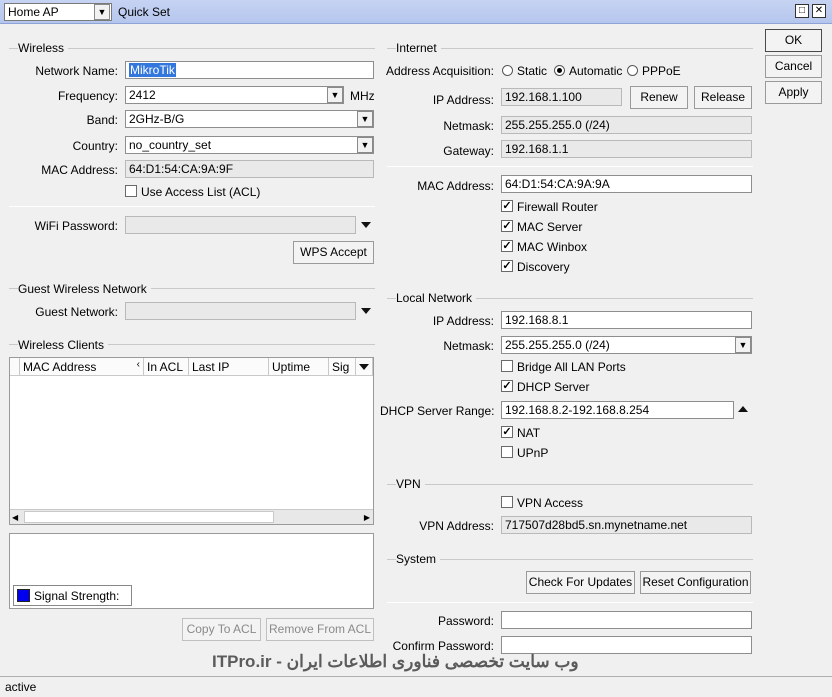 This screenshot has width=832, height=697. What do you see at coordinates (221, 629) in the screenshot?
I see `copy-to-acl-button: Copy To ACL` at bounding box center [221, 629].